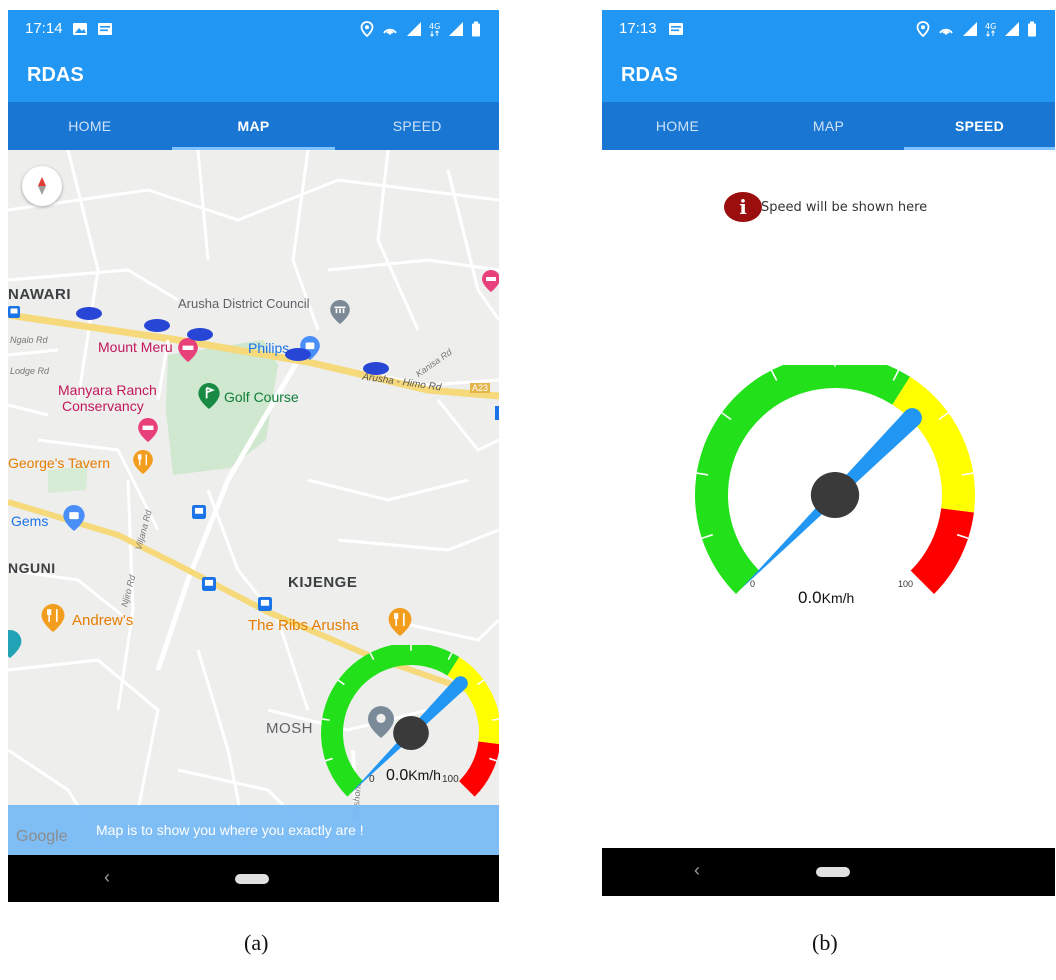  Describe the element at coordinates (135, 347) in the screenshot. I see `map-label-mount-meru: Mount Meru` at that location.